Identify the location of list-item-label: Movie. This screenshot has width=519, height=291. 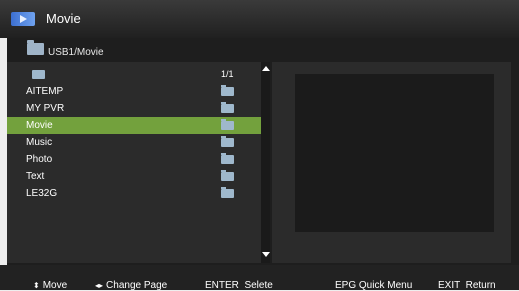
(39, 125).